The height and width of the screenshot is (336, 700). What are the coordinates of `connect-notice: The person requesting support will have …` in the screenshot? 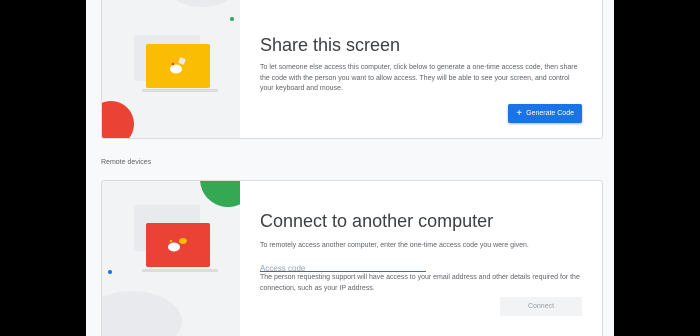 It's located at (420, 283).